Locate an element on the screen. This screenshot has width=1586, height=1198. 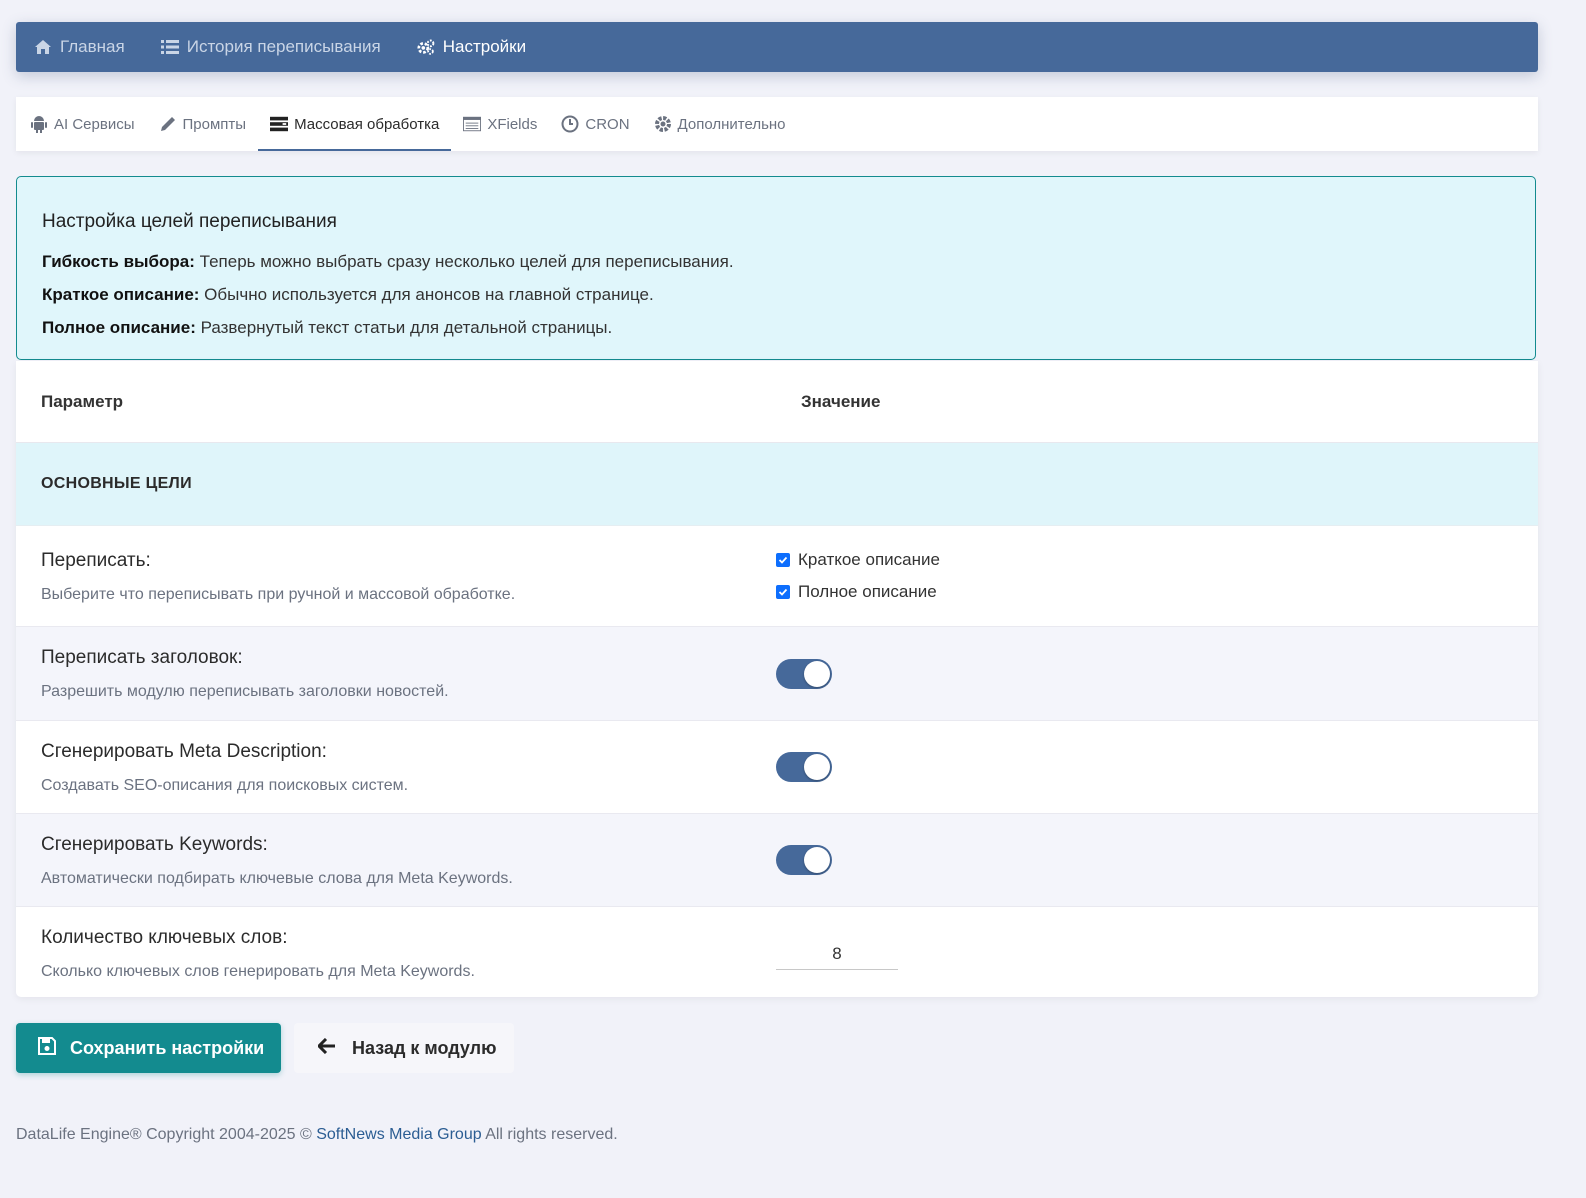
save-settings-button: Сохранить настройки is located at coordinates (148, 1048).